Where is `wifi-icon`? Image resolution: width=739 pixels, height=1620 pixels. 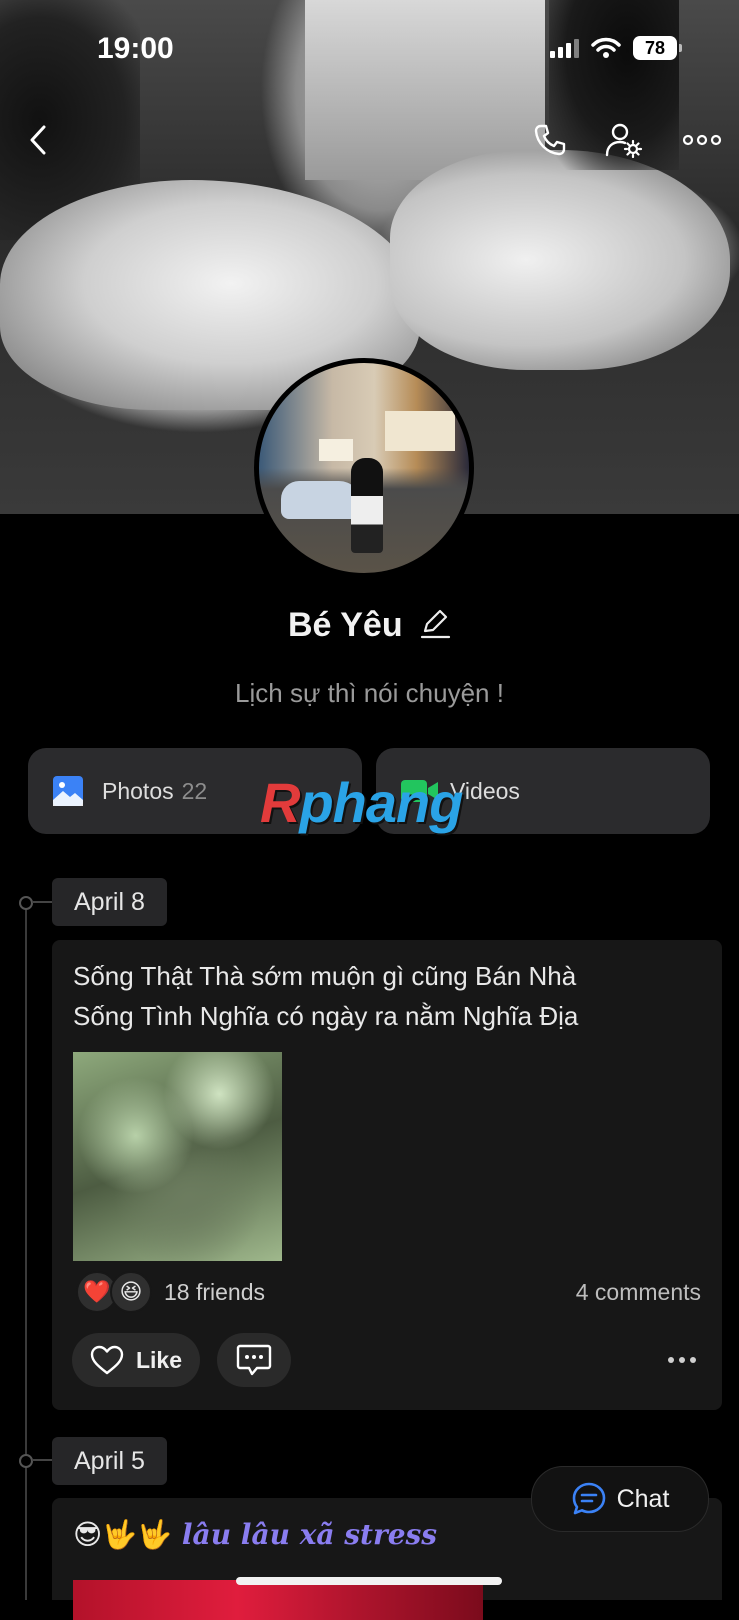 wifi-icon is located at coordinates (606, 47).